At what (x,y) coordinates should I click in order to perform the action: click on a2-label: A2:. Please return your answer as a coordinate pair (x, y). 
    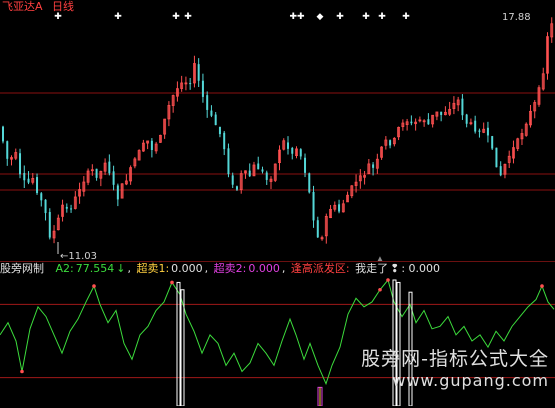
    Looking at the image, I should click on (64, 268).